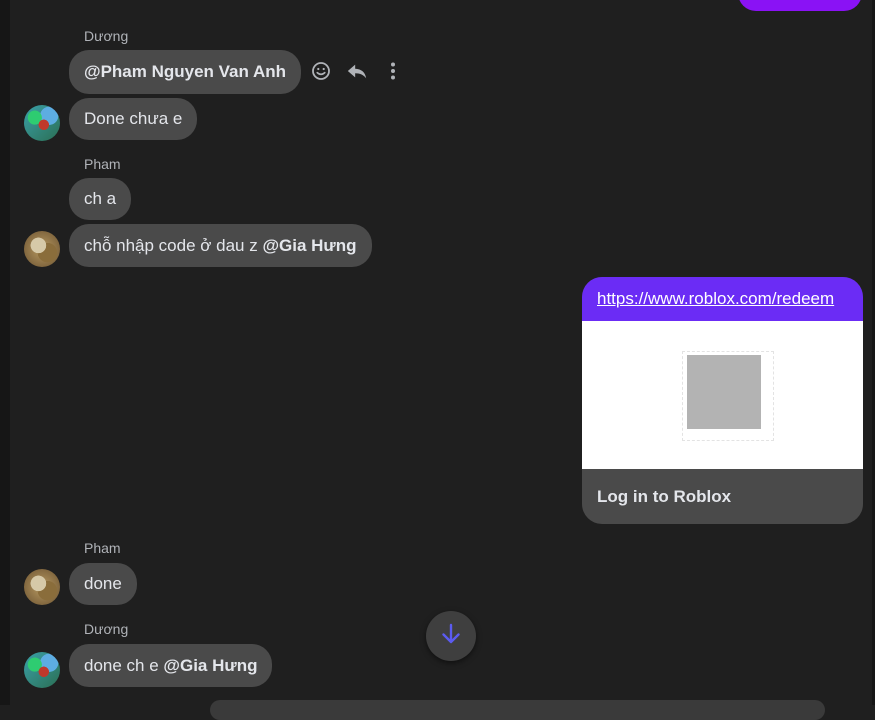 The width and height of the screenshot is (875, 720). What do you see at coordinates (103, 584) in the screenshot?
I see `message-bubble: done` at bounding box center [103, 584].